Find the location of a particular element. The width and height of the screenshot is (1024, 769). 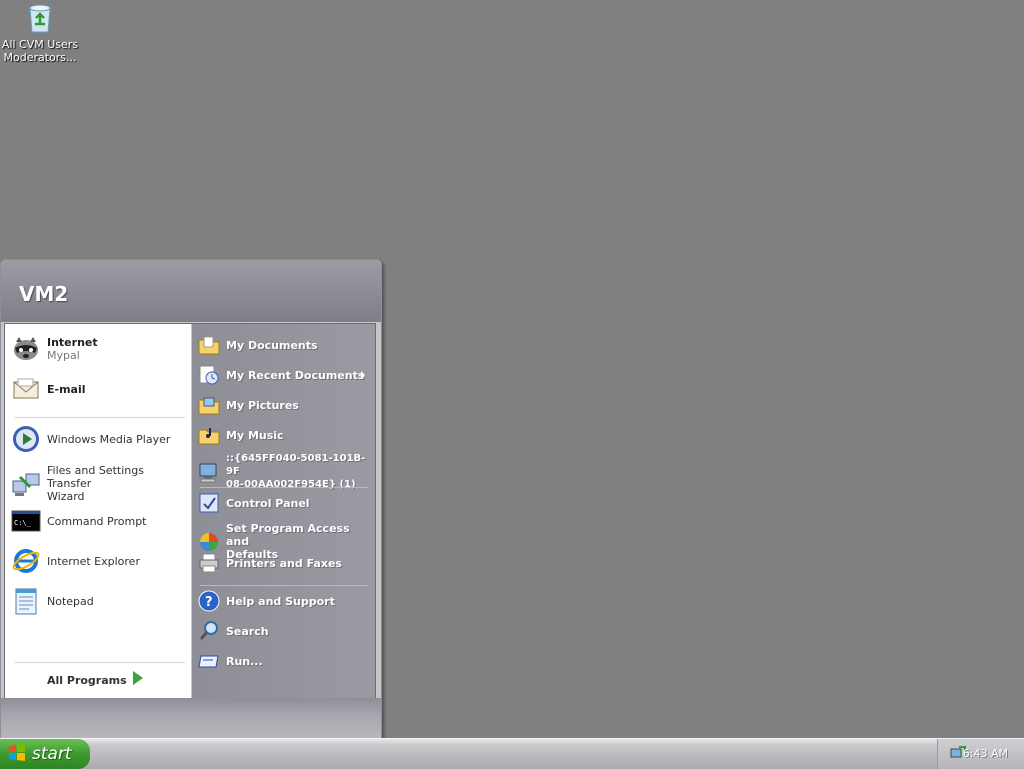

start-menu-footer is located at coordinates (191, 718).